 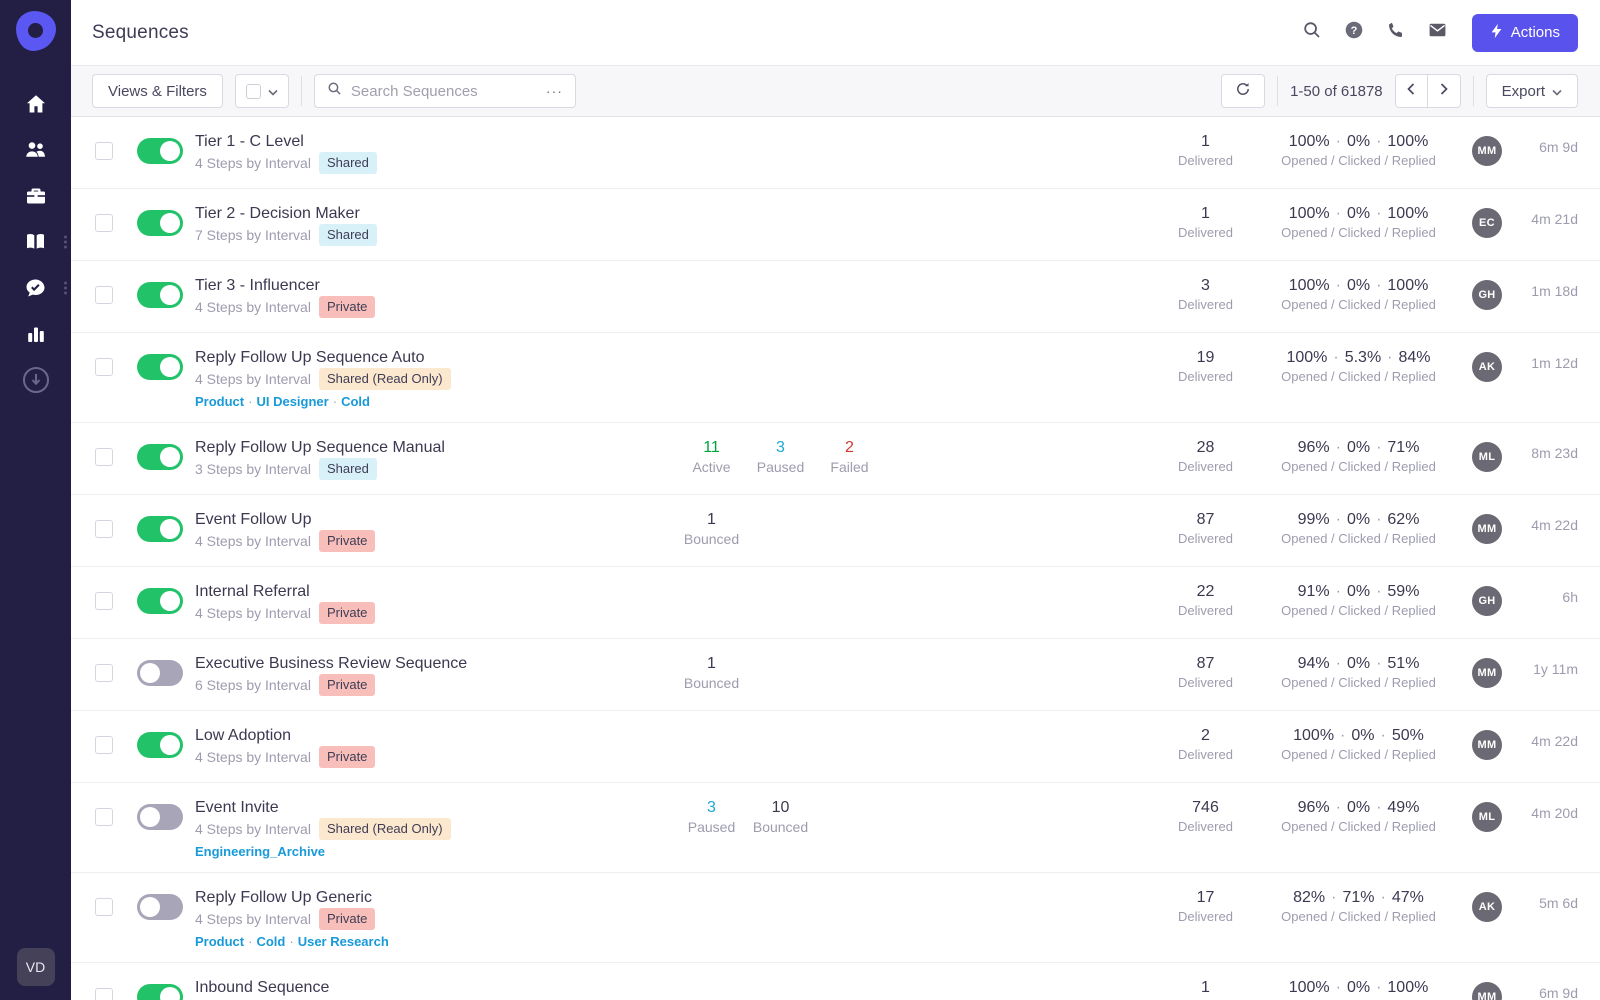 I want to click on refresh-button, so click(x=1243, y=91).